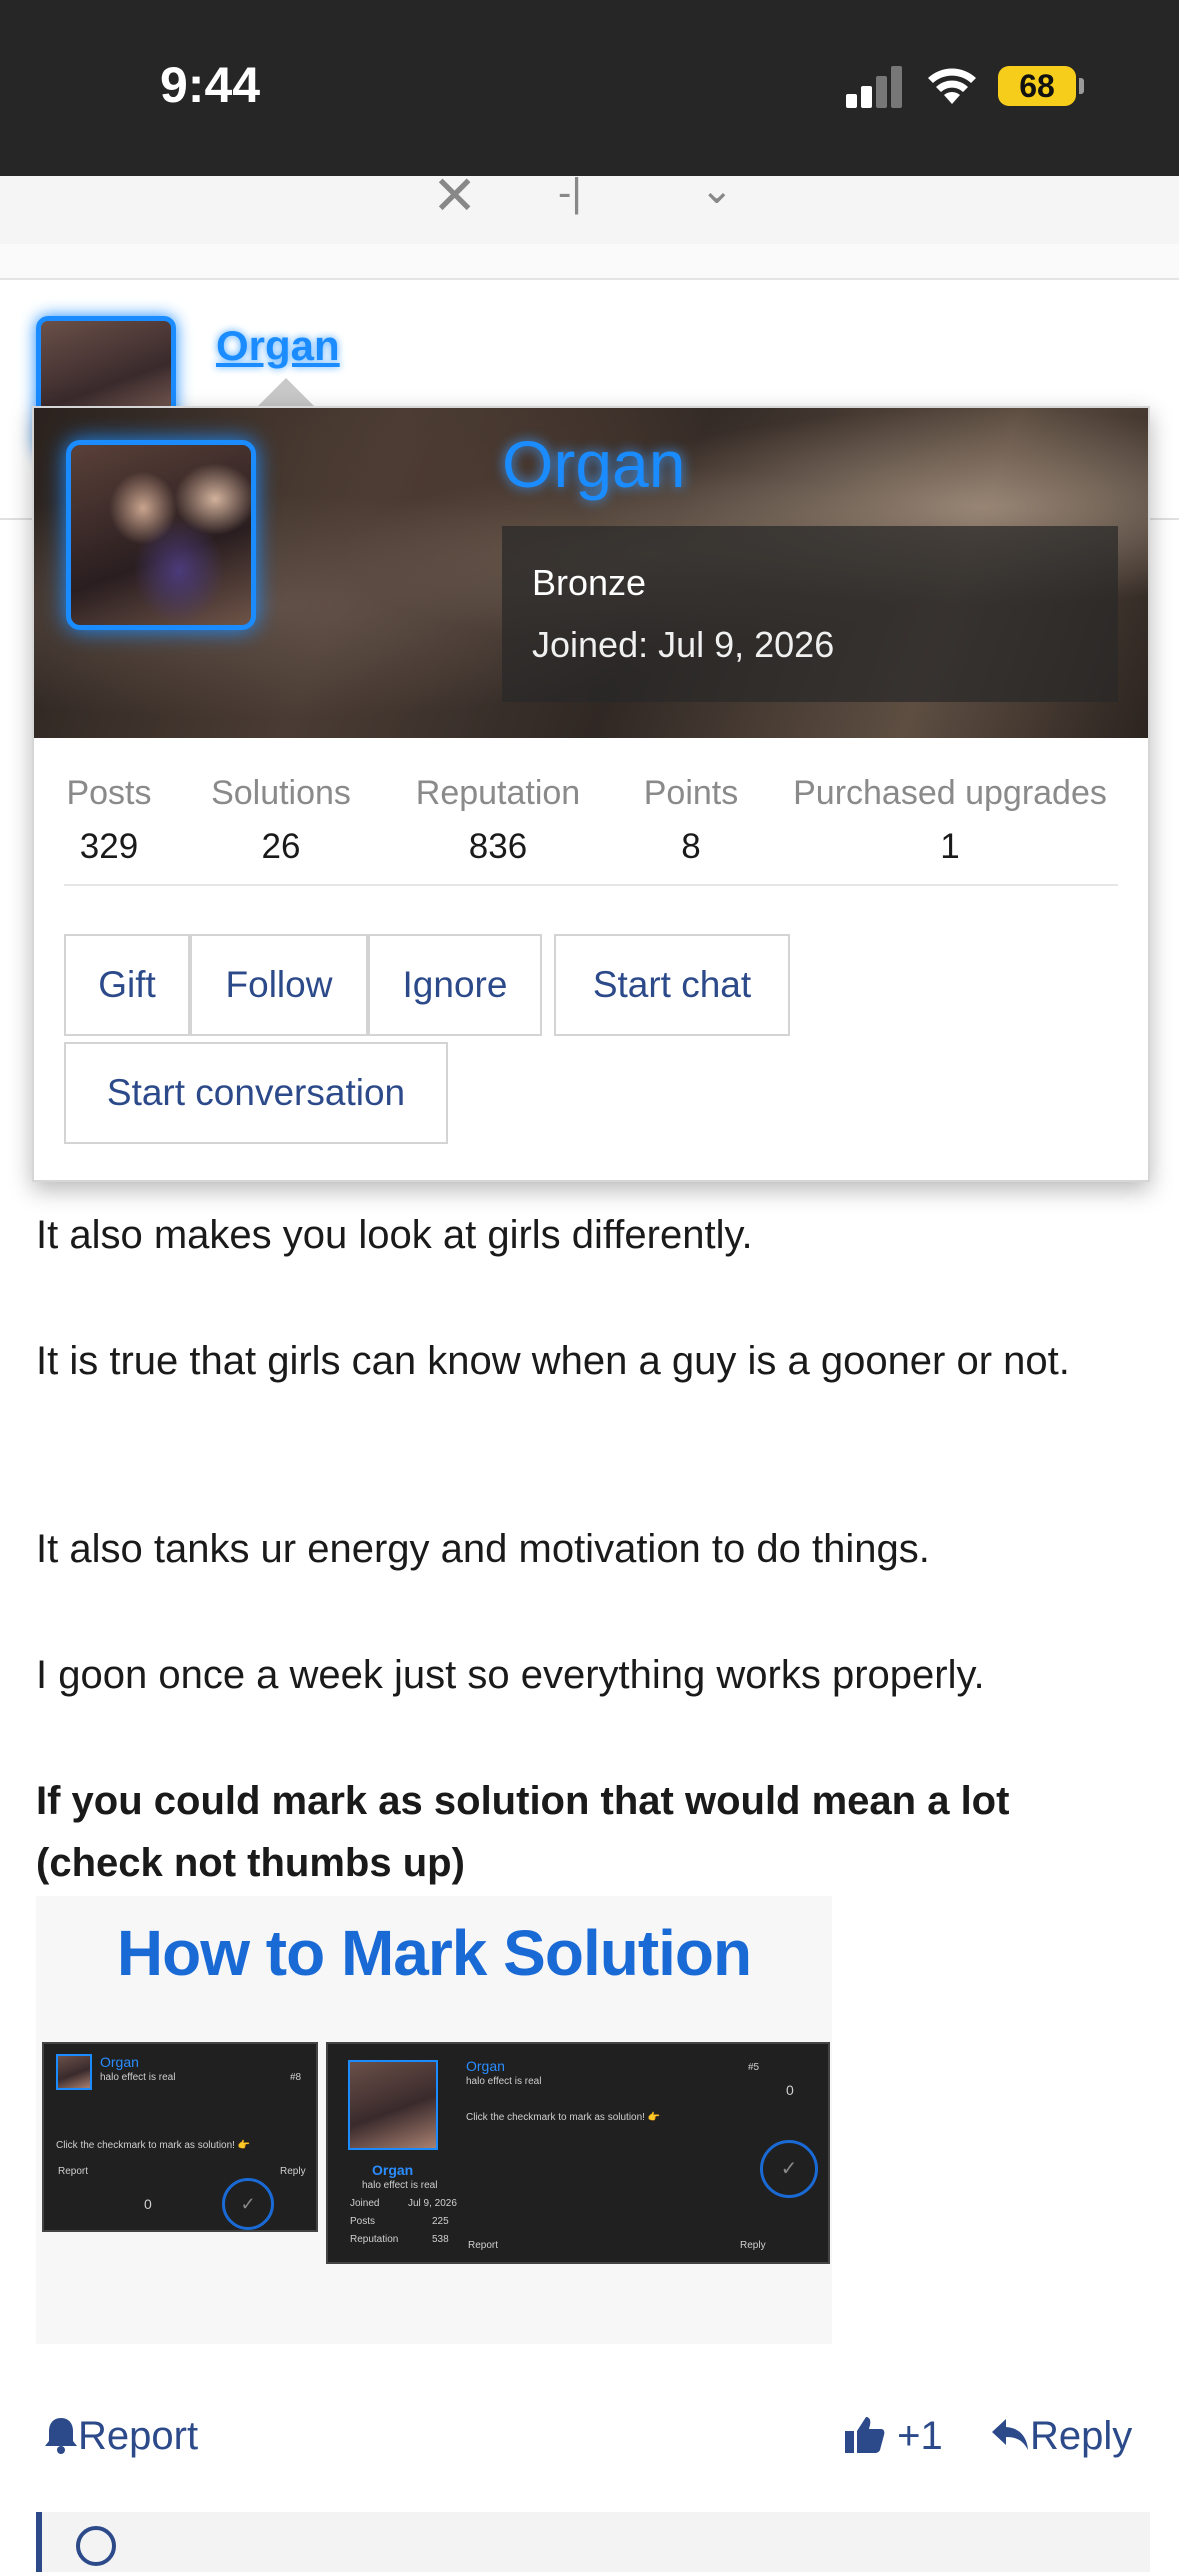  Describe the element at coordinates (691, 793) in the screenshot. I see `stat-label: Points` at that location.